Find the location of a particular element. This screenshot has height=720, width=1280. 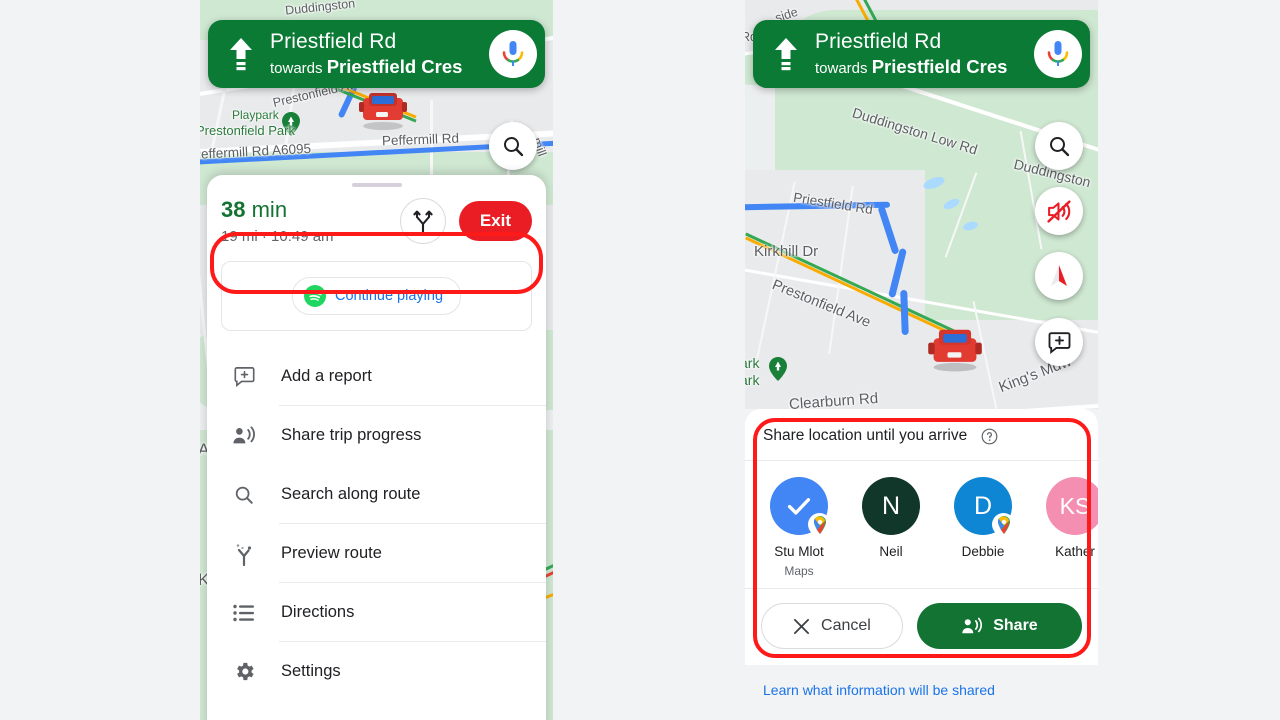

menu-item-search-along-route: Search along route is located at coordinates (376, 494).